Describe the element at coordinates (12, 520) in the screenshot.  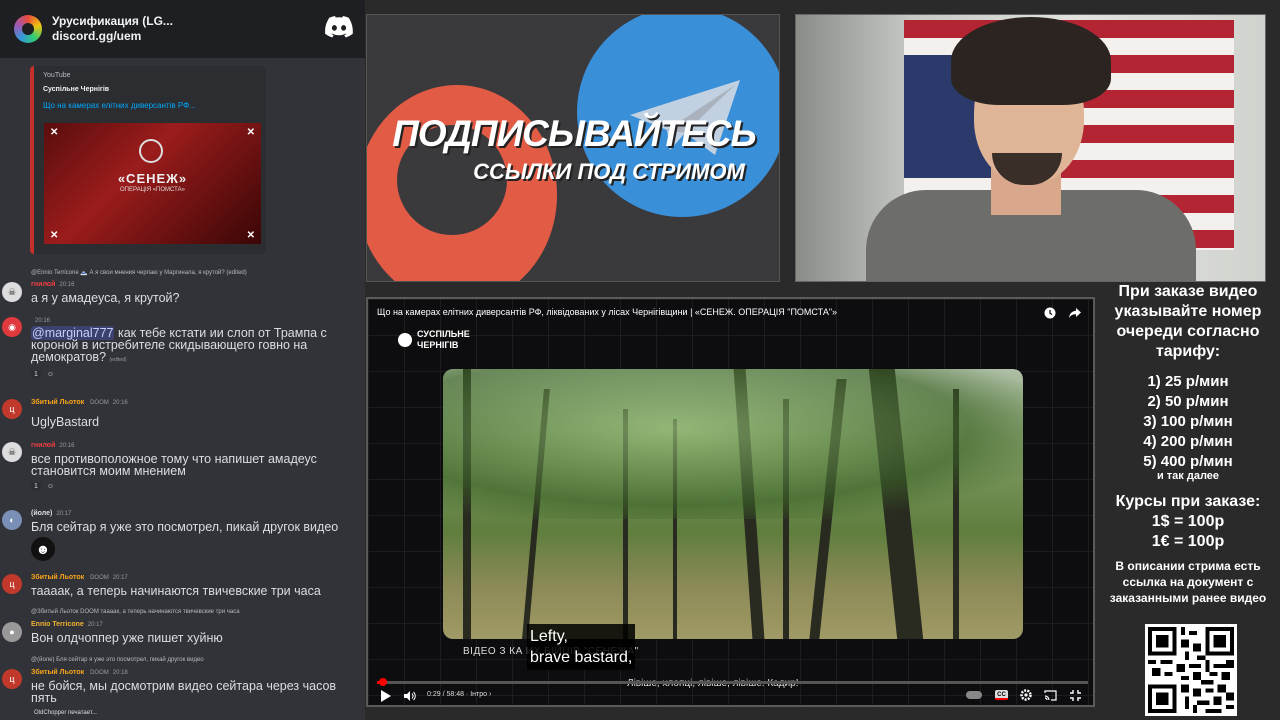
I see `avatar: ◐` at that location.